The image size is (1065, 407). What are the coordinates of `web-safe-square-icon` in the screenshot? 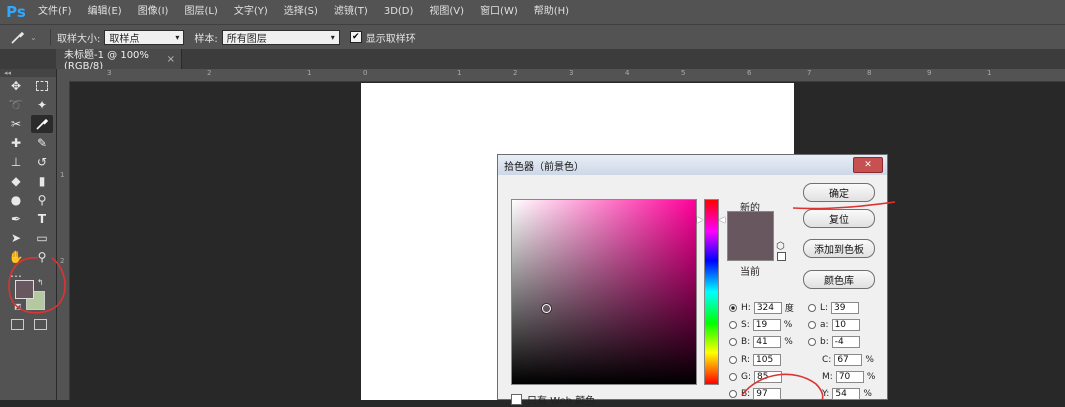 It's located at (781, 256).